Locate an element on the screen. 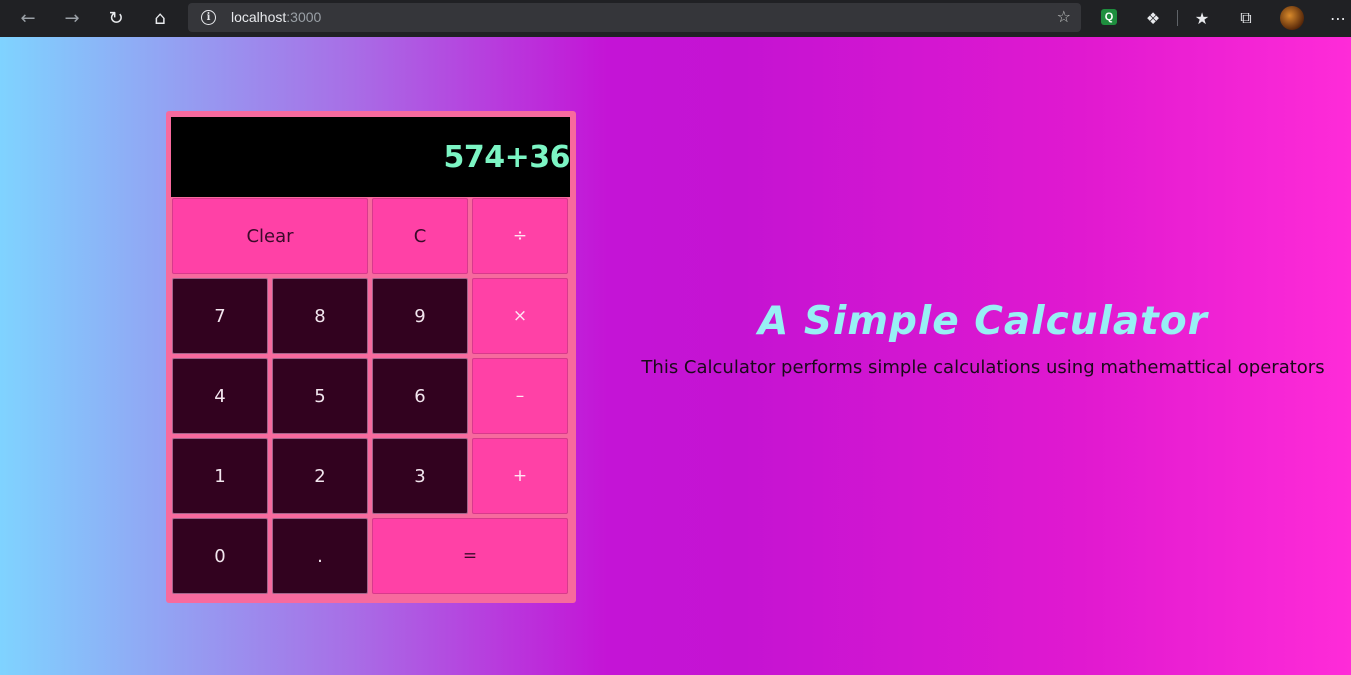 This screenshot has height=675, width=1351. page-title: A Simple Calculator is located at coordinates (983, 321).